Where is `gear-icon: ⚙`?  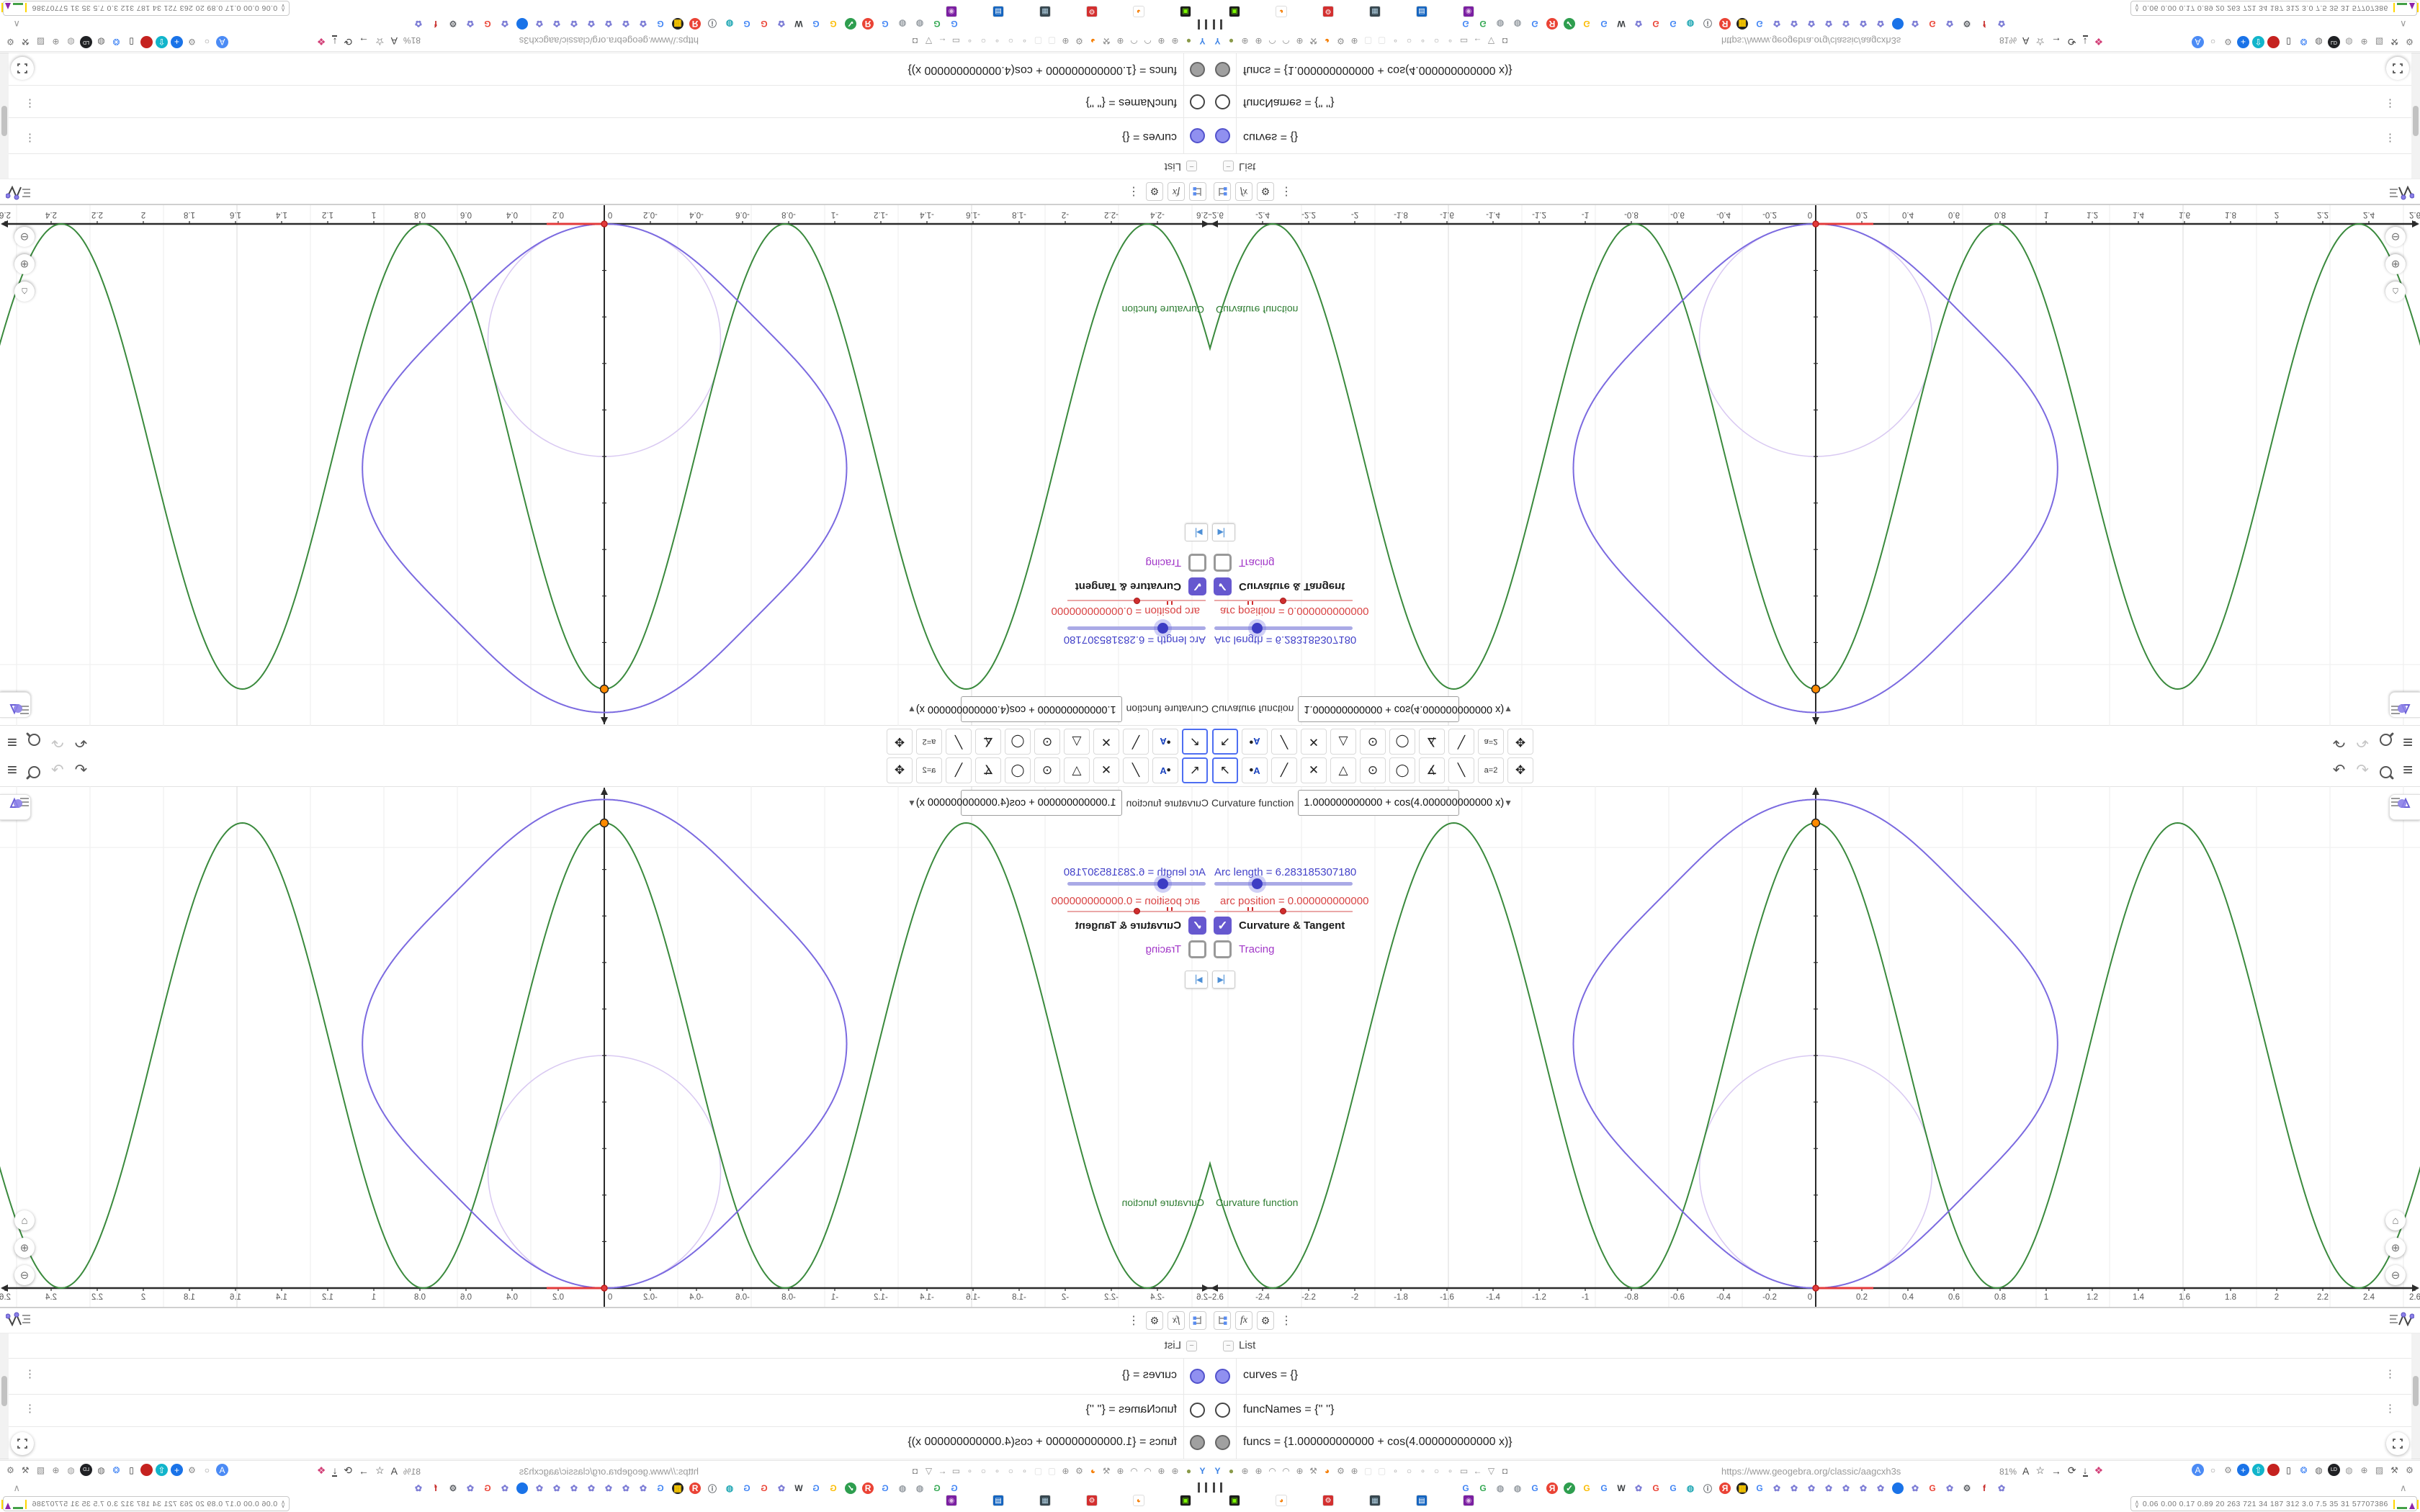 gear-icon: ⚙ is located at coordinates (1079, 41).